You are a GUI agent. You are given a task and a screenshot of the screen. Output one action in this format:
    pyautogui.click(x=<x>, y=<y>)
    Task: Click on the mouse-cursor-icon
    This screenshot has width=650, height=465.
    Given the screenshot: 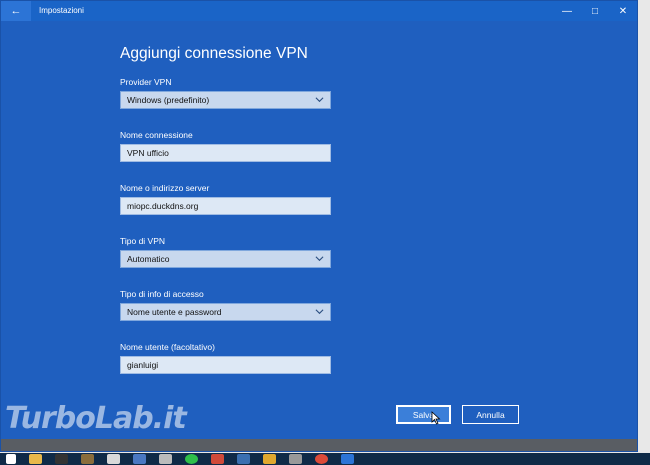 What is the action you would take?
    pyautogui.click(x=436, y=418)
    